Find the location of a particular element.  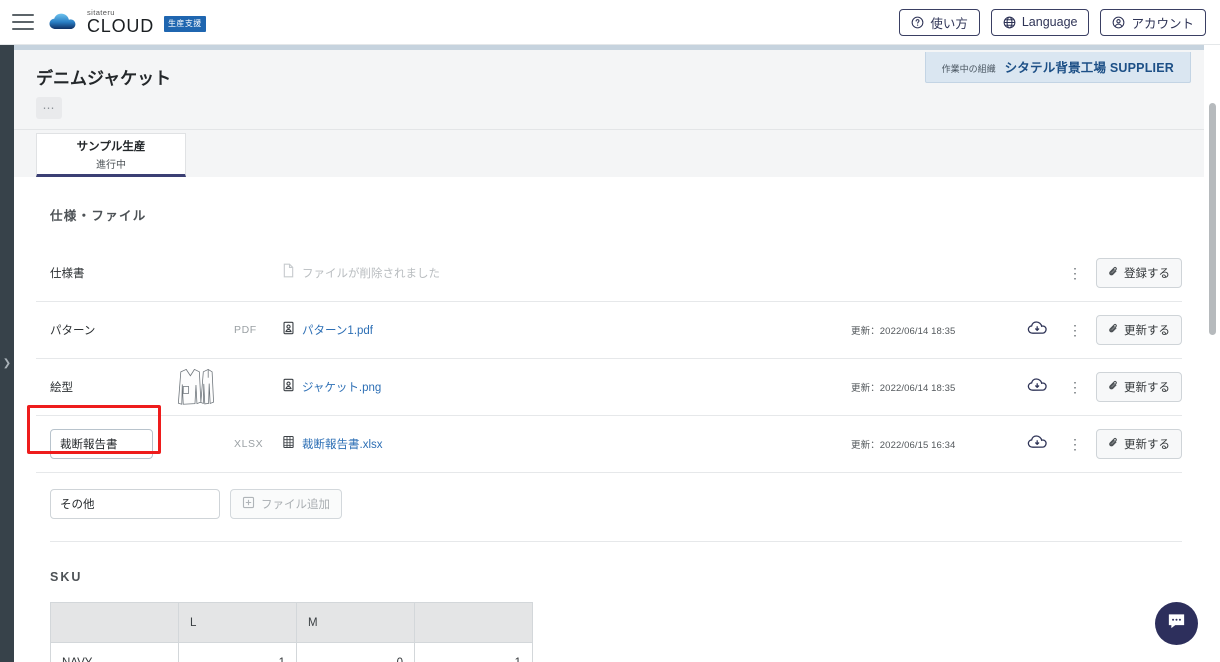

file-link: パターン1.pdf is located at coordinates (337, 330).